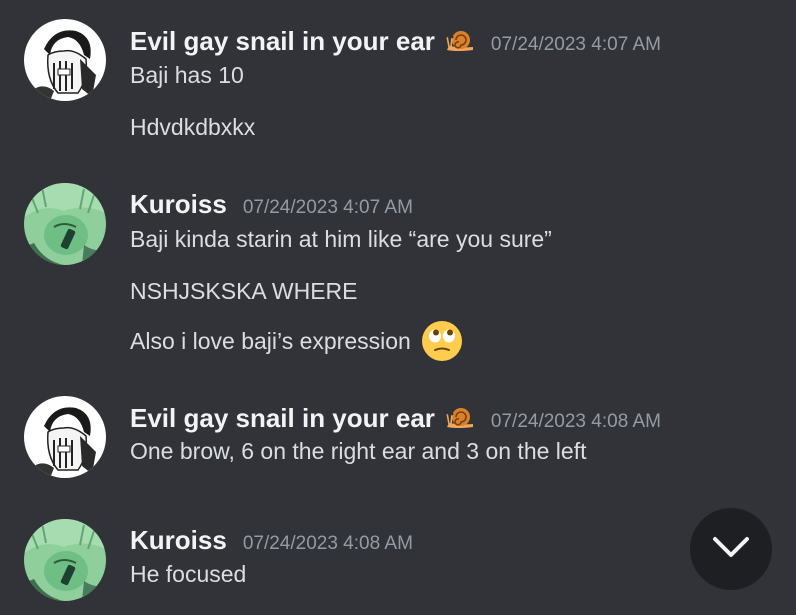  I want to click on jump-to-bottom-button, so click(731, 549).